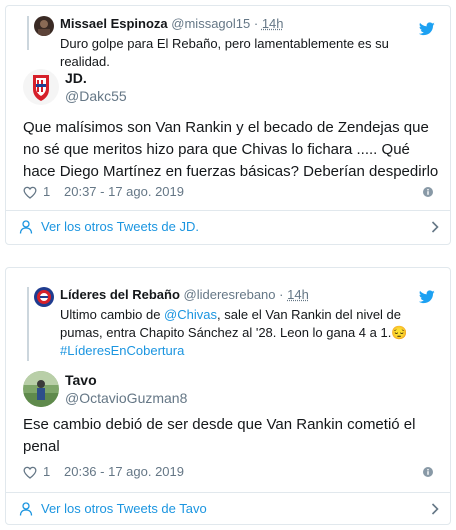  I want to click on quoted-text-start: Ultimo cambio de, so click(112, 314).